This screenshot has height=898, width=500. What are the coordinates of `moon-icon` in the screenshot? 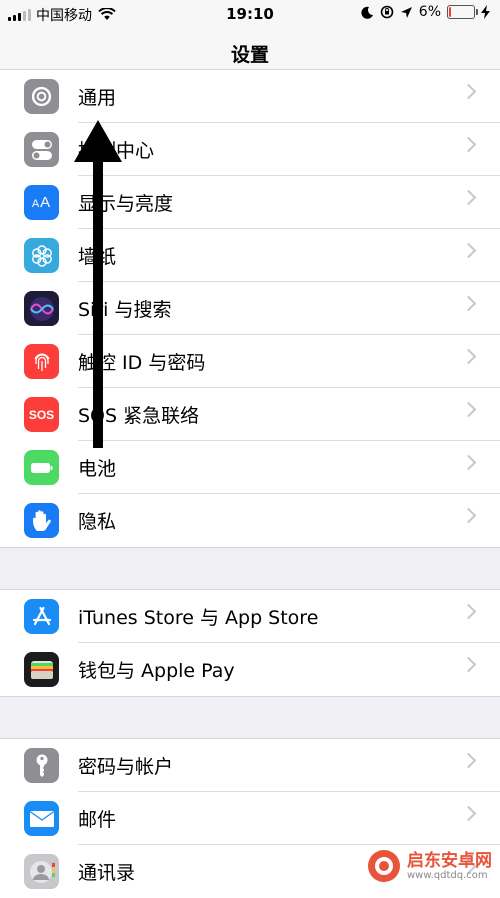 It's located at (367, 12).